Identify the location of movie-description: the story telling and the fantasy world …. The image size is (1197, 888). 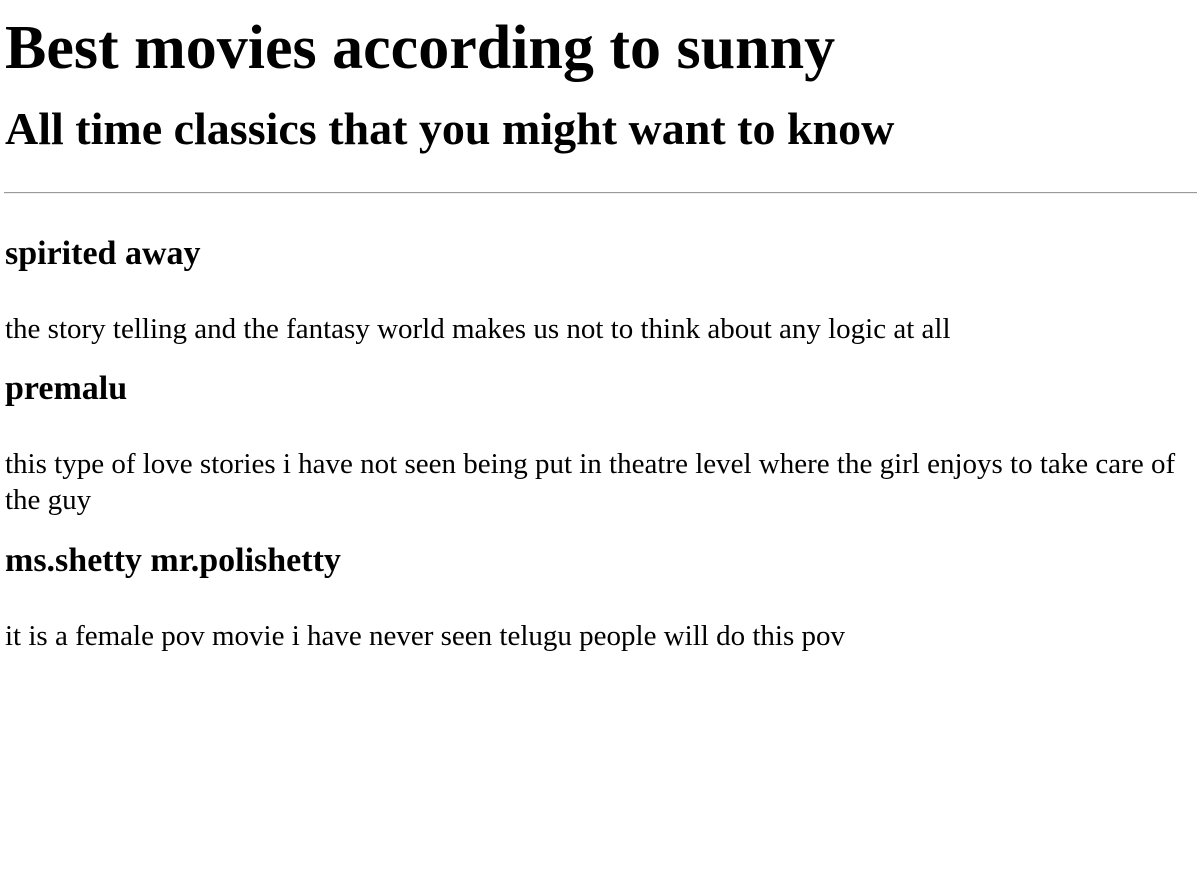
(478, 329).